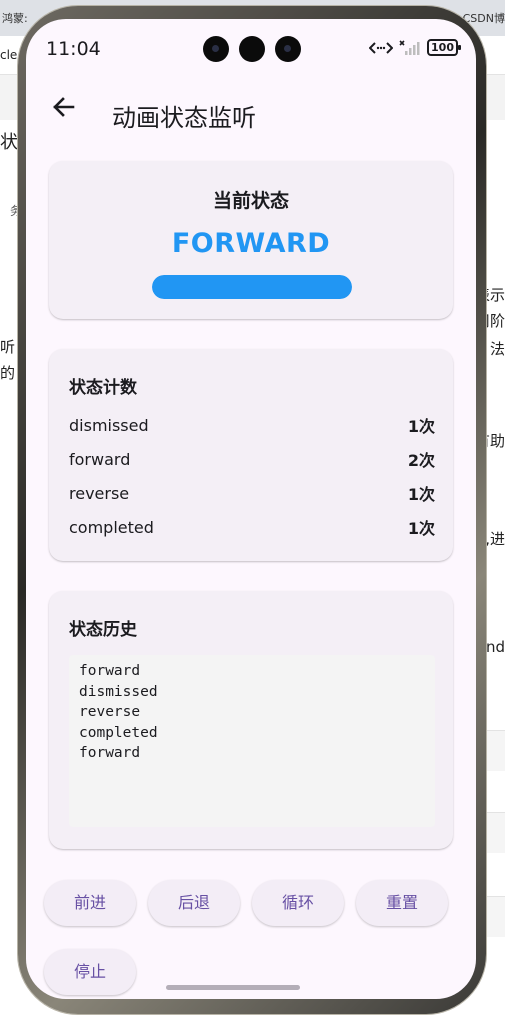  What do you see at coordinates (298, 903) in the screenshot?
I see `loop-button: 循环` at bounding box center [298, 903].